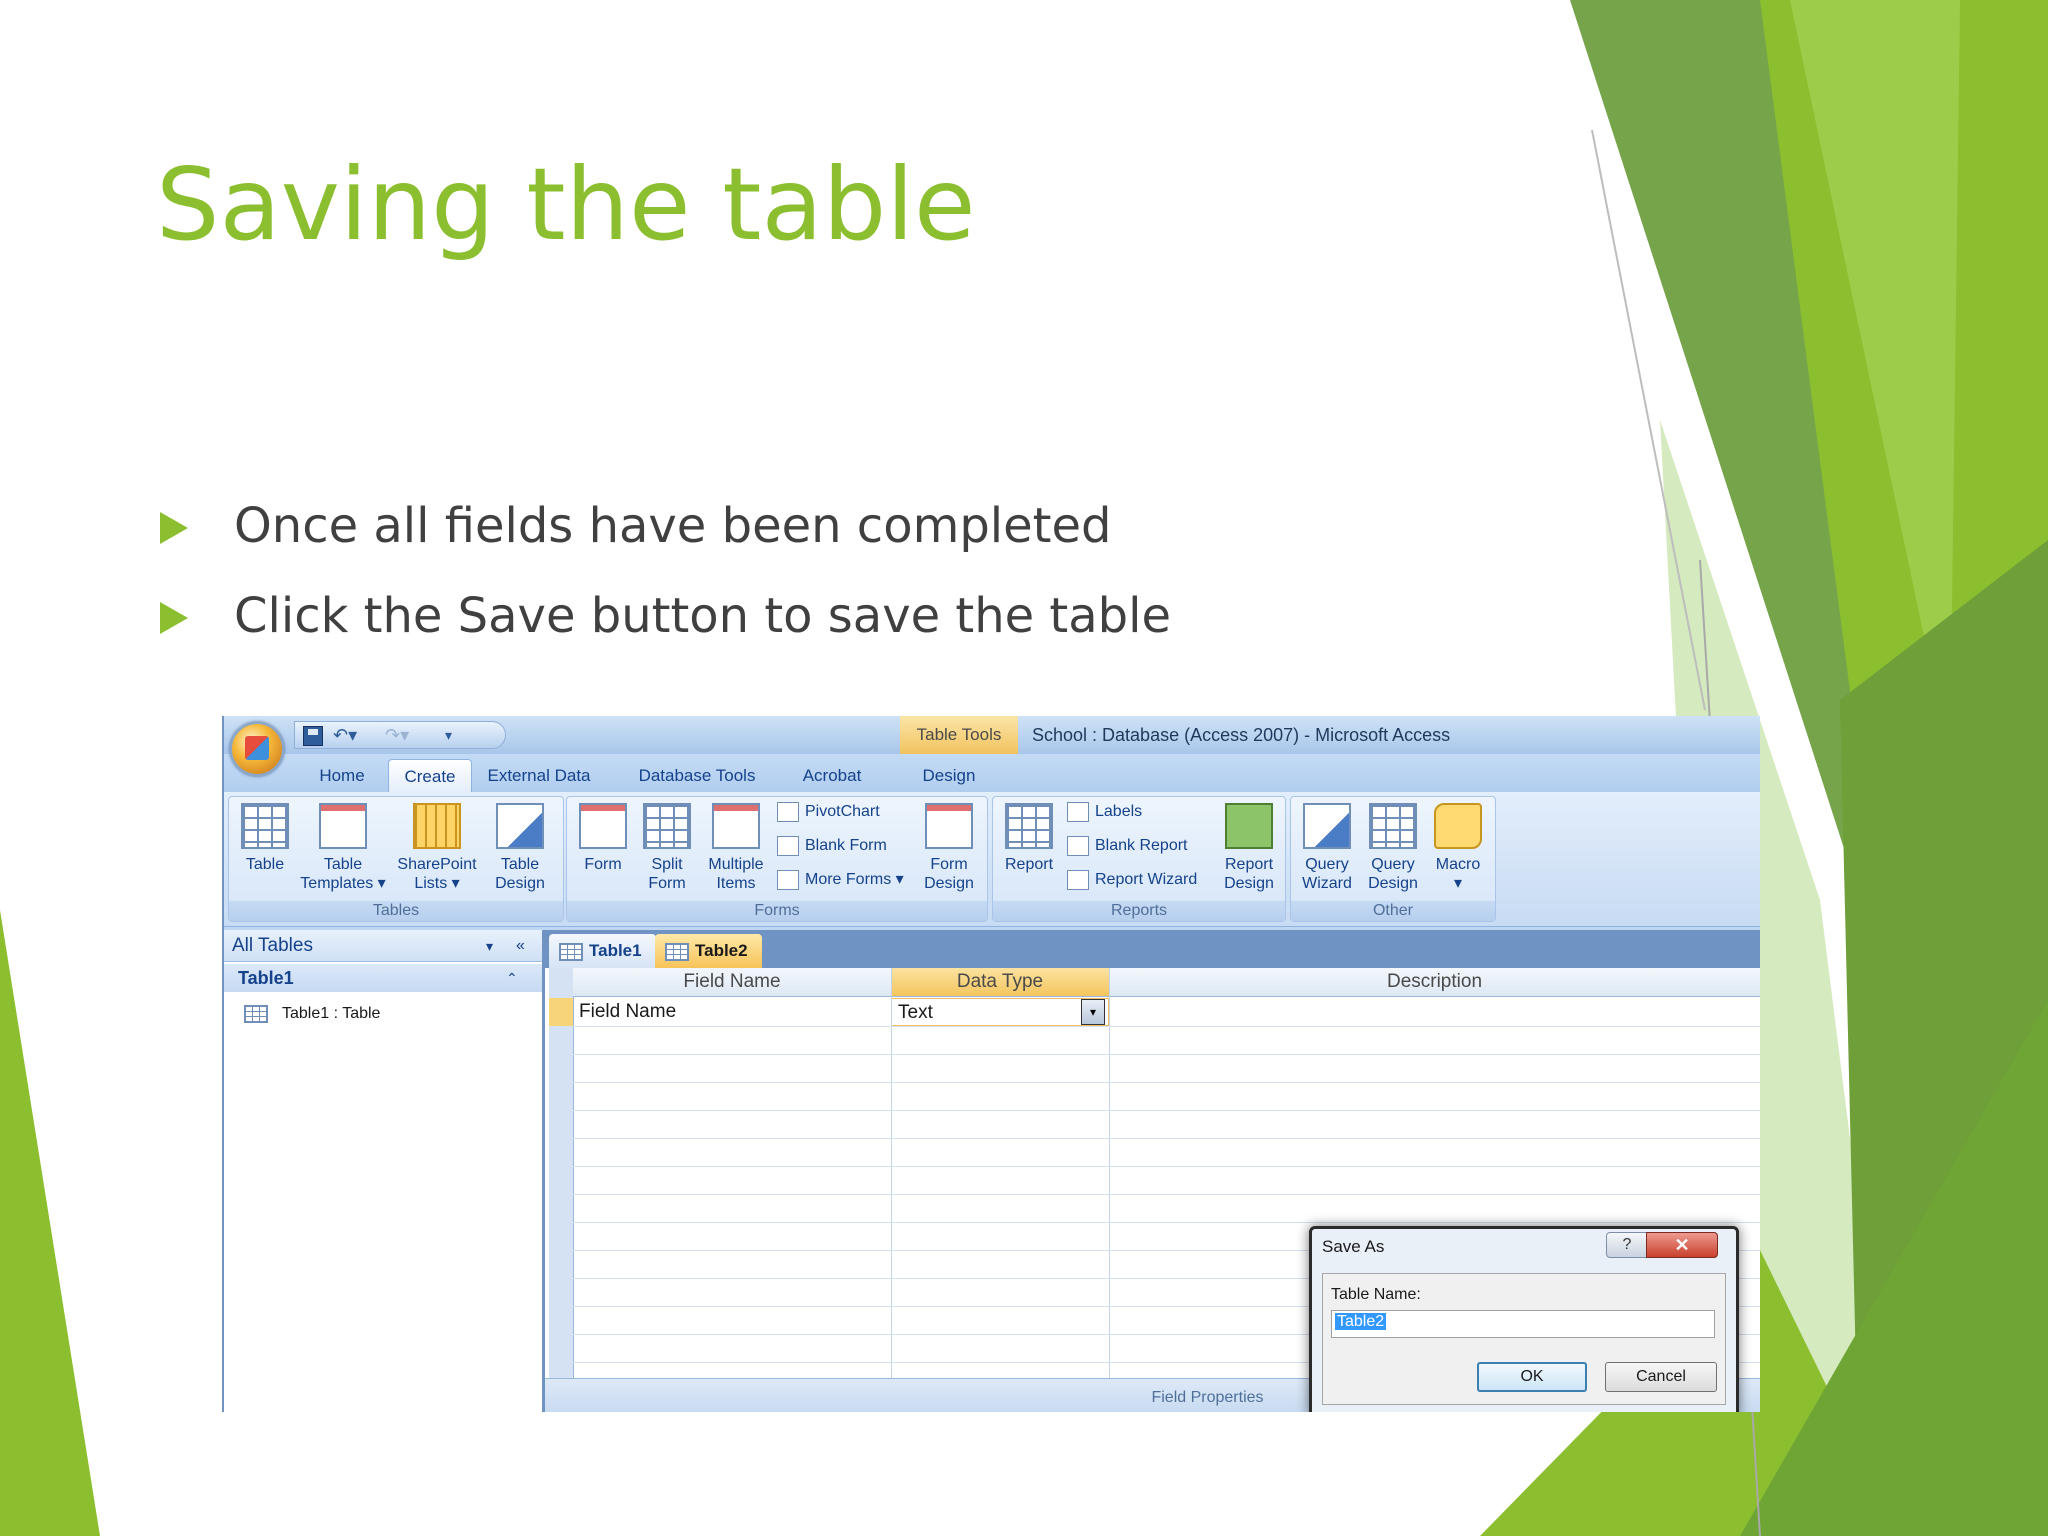 This screenshot has width=2048, height=1536. What do you see at coordinates (1000, 982) in the screenshot?
I see `column-header-data-type: Data Type` at bounding box center [1000, 982].